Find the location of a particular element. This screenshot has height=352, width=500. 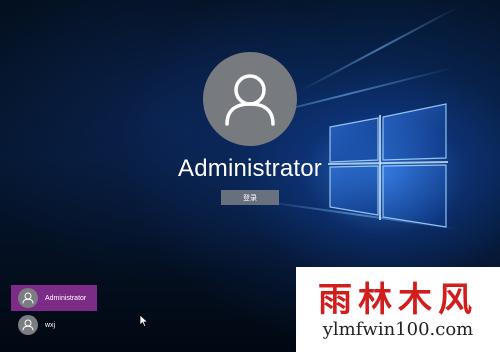

user-tile-administrator: Administrator is located at coordinates (54, 298).